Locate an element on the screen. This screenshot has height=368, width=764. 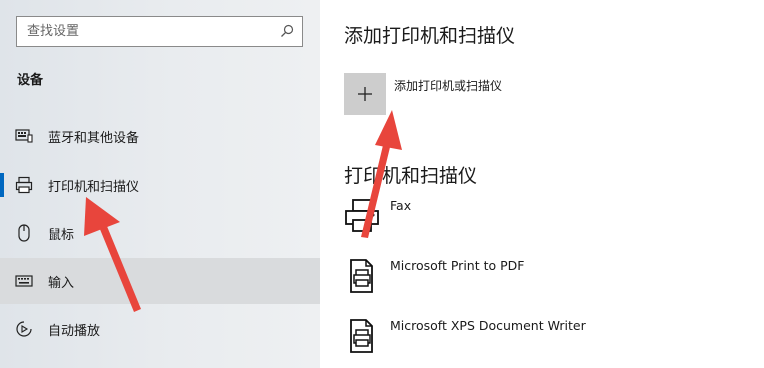
sidebar-item-mouse: 鼠标 is located at coordinates (160, 233).